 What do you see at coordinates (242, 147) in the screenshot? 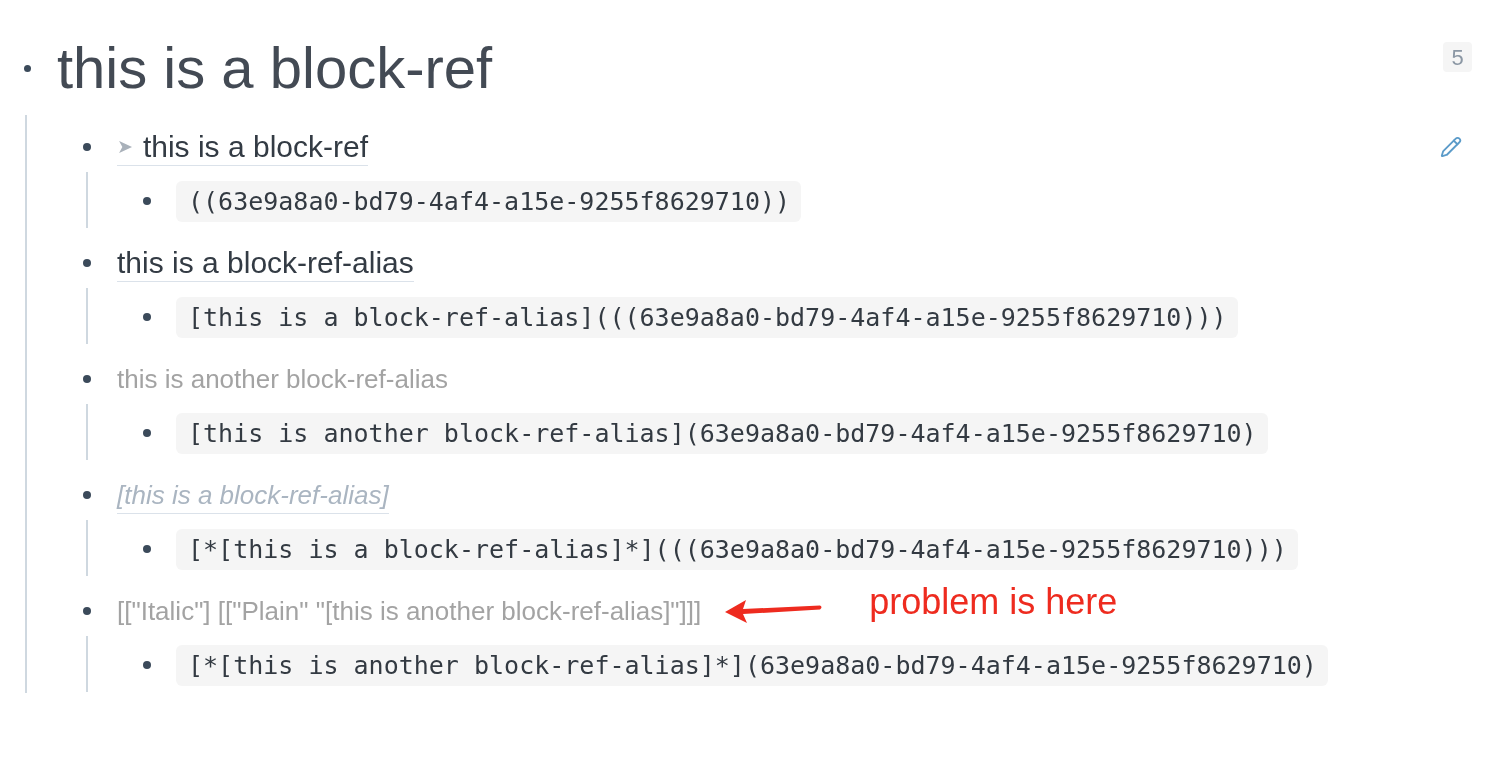
I see `block-ref-link: ➤ this is a block-ref` at bounding box center [242, 147].